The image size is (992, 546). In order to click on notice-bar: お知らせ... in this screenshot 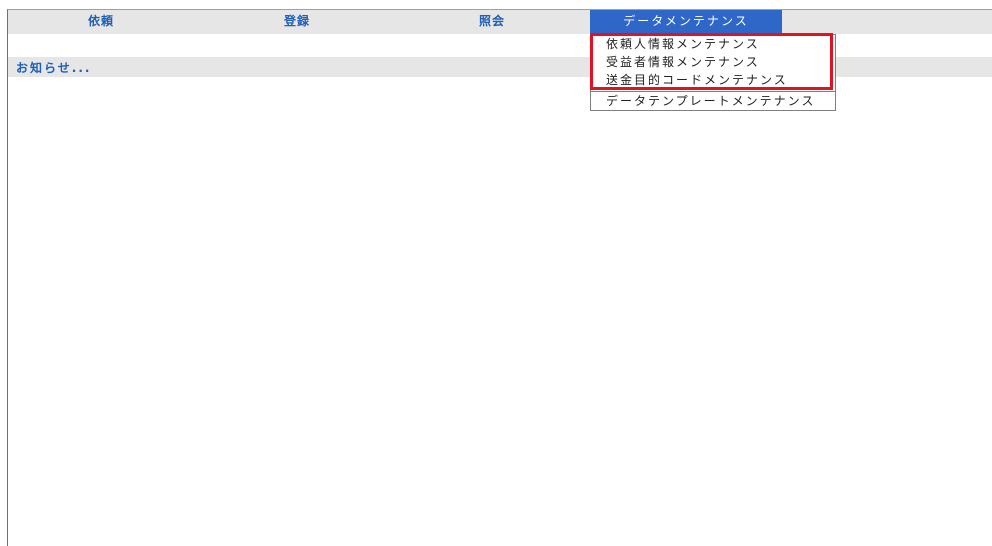, I will do `click(500, 67)`.